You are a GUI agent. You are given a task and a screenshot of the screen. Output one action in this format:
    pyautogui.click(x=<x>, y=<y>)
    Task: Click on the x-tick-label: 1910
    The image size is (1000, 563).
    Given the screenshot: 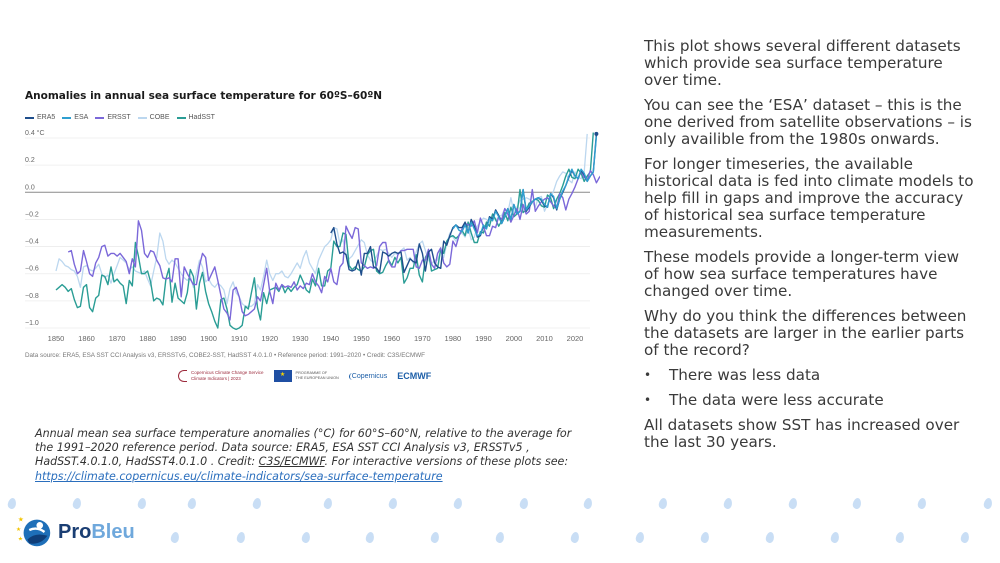 What is the action you would take?
    pyautogui.click(x=239, y=338)
    